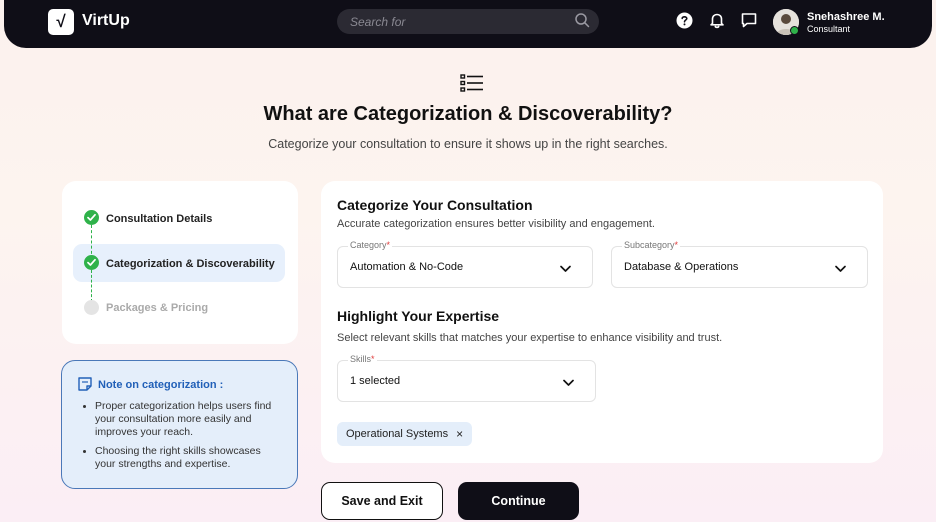  What do you see at coordinates (375, 381) in the screenshot?
I see `skills-value: 1 selected` at bounding box center [375, 381].